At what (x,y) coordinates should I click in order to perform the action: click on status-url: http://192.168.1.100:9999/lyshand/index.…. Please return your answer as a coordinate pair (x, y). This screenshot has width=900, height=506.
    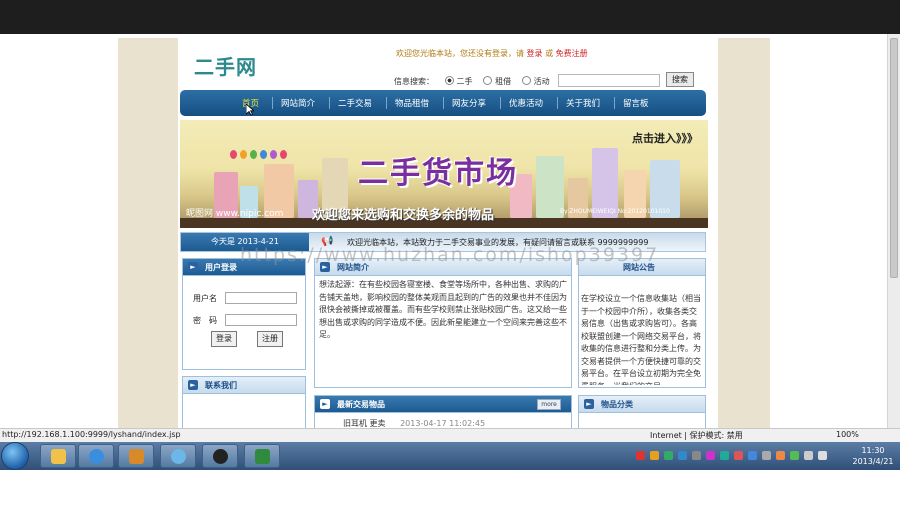
    Looking at the image, I should click on (91, 434).